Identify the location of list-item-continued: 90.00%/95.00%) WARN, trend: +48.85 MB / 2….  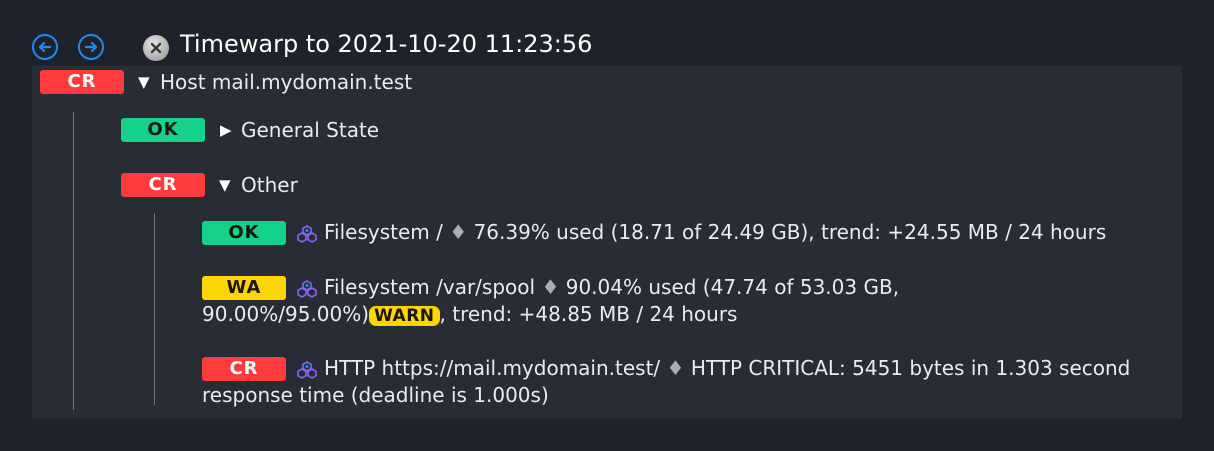
(469, 315).